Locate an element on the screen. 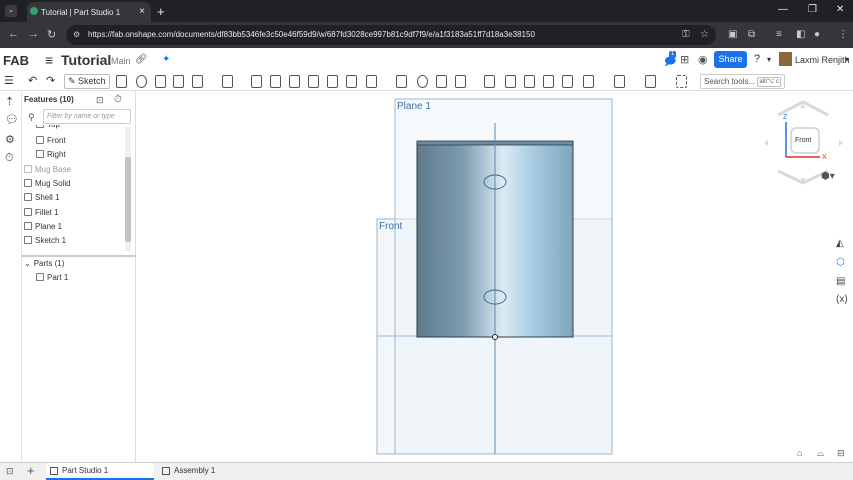  hamburger-menu-icon: ≡ is located at coordinates (49, 60).